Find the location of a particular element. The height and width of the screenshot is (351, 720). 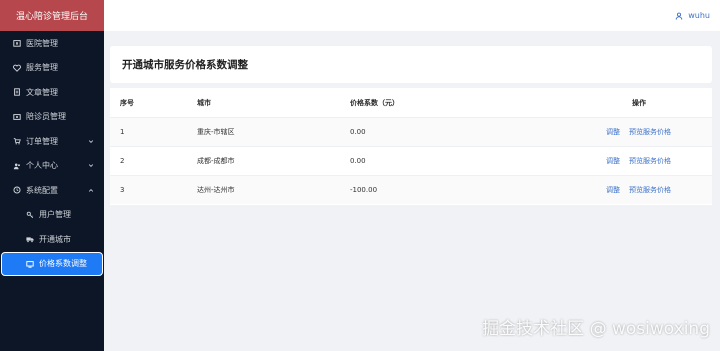

table-row: 1 重庆-市辖区 0.00 调整 预览服务价格 is located at coordinates (411, 131).